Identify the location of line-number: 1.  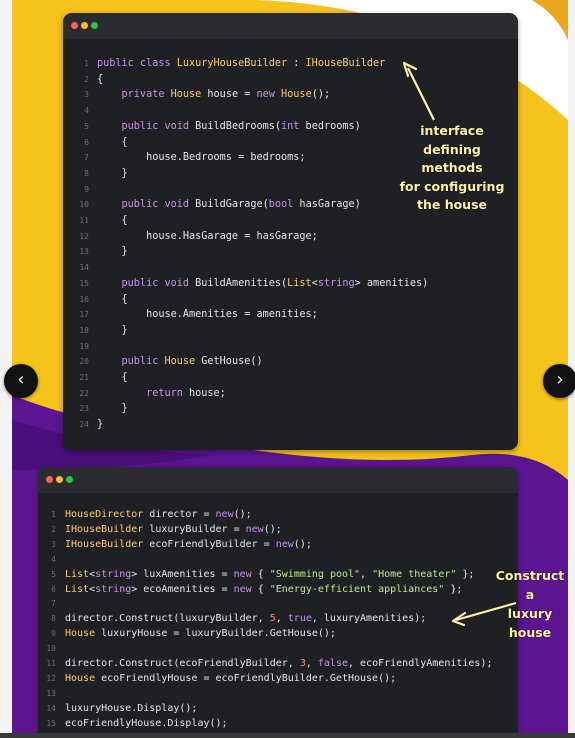
(53, 514).